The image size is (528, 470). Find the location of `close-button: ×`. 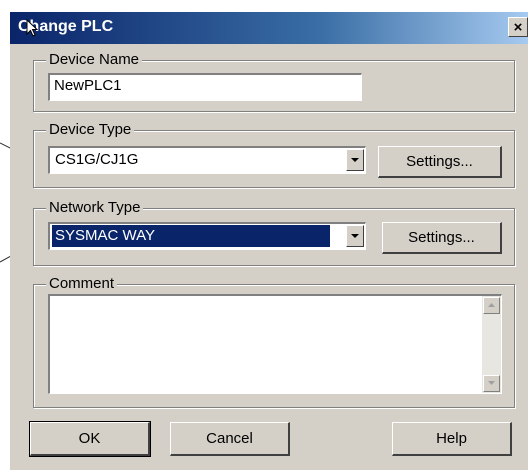

close-button: × is located at coordinates (518, 27).